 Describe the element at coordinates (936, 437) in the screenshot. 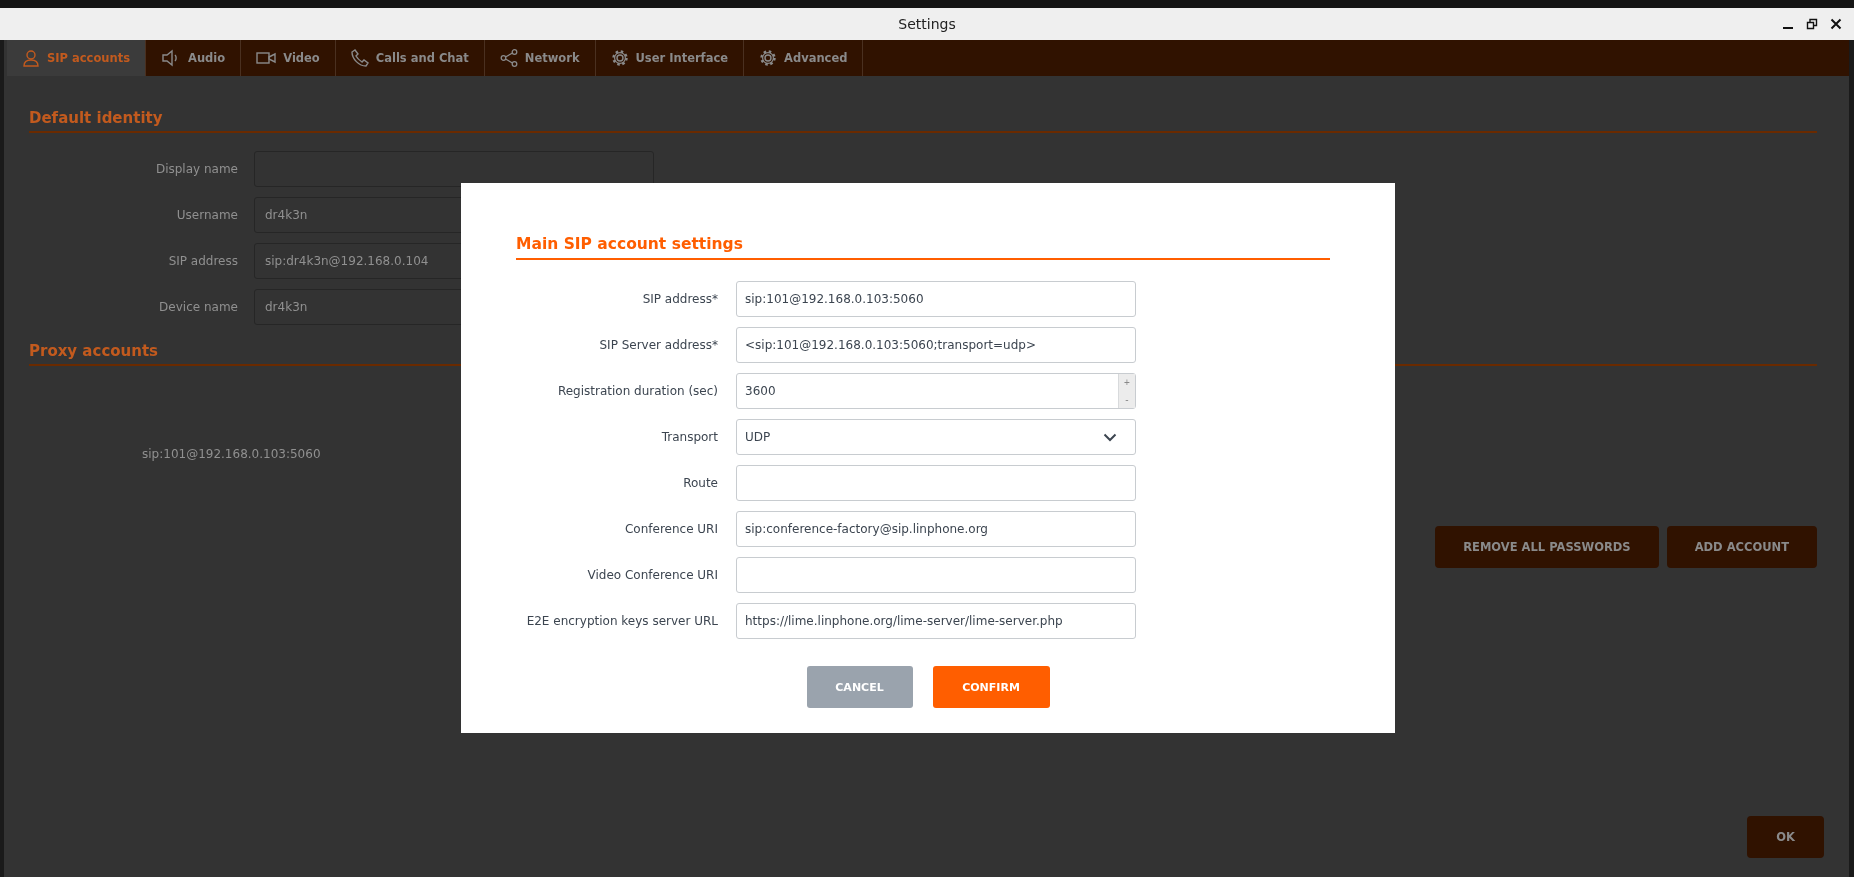

I see `dropdown: UDP` at that location.